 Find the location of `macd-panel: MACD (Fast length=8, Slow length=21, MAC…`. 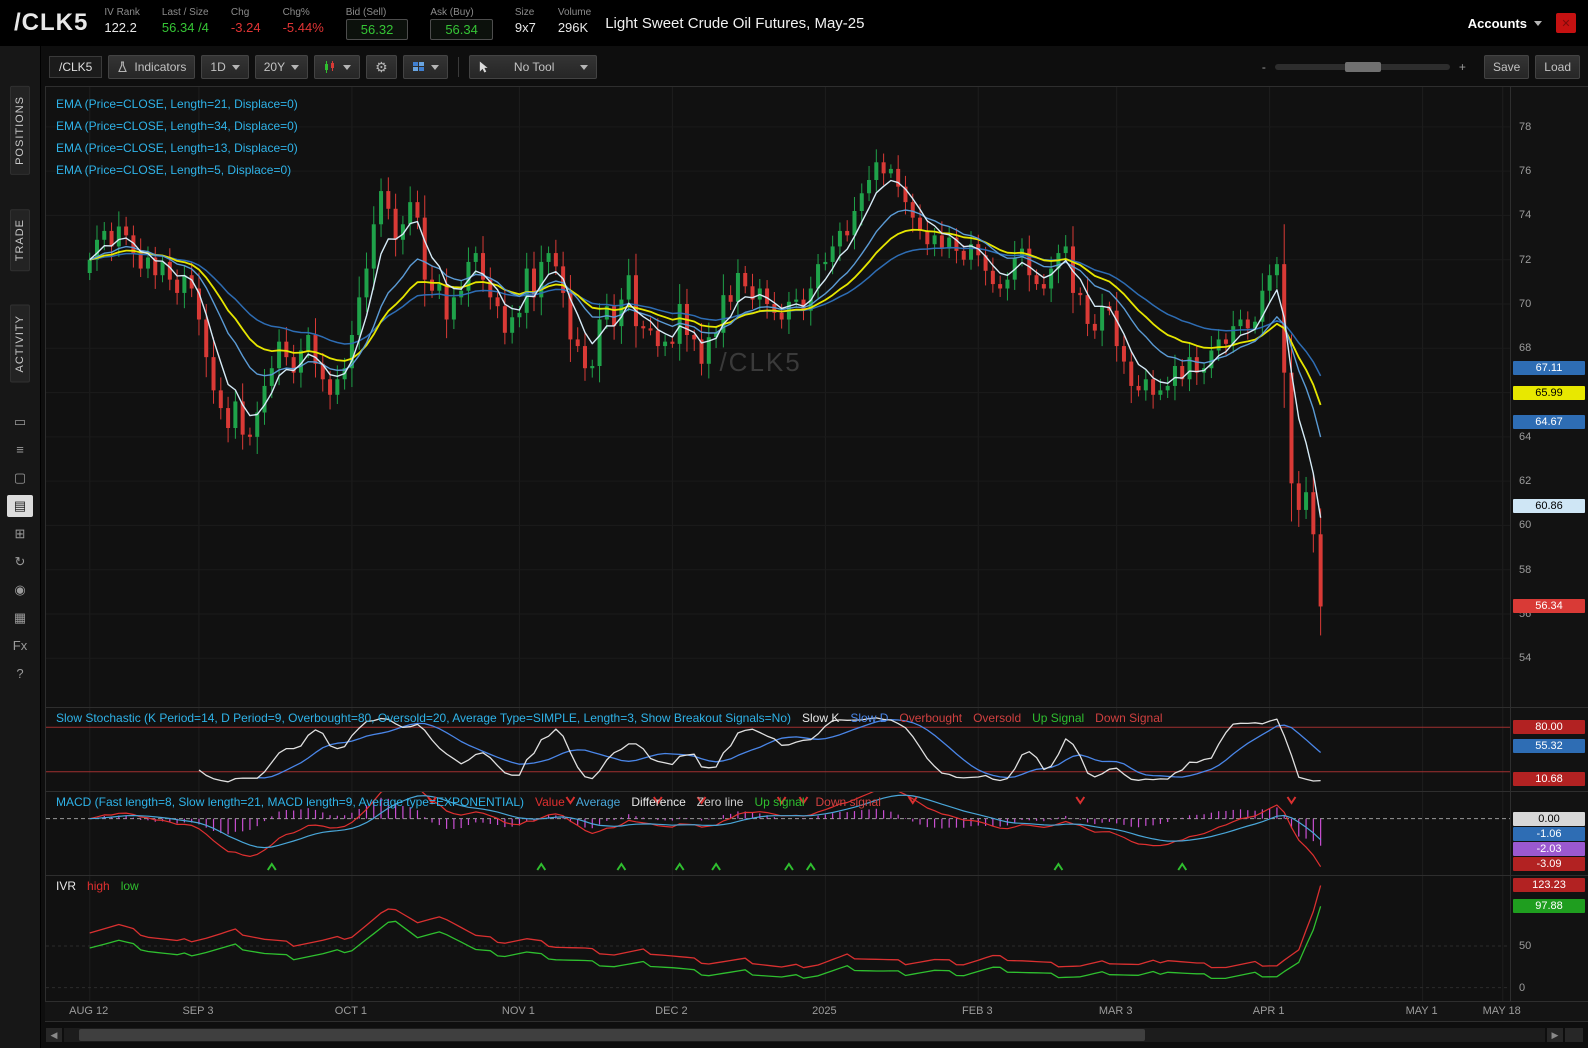

macd-panel: MACD (Fast length=8, Slow length=21, MAC… is located at coordinates (817, 834).